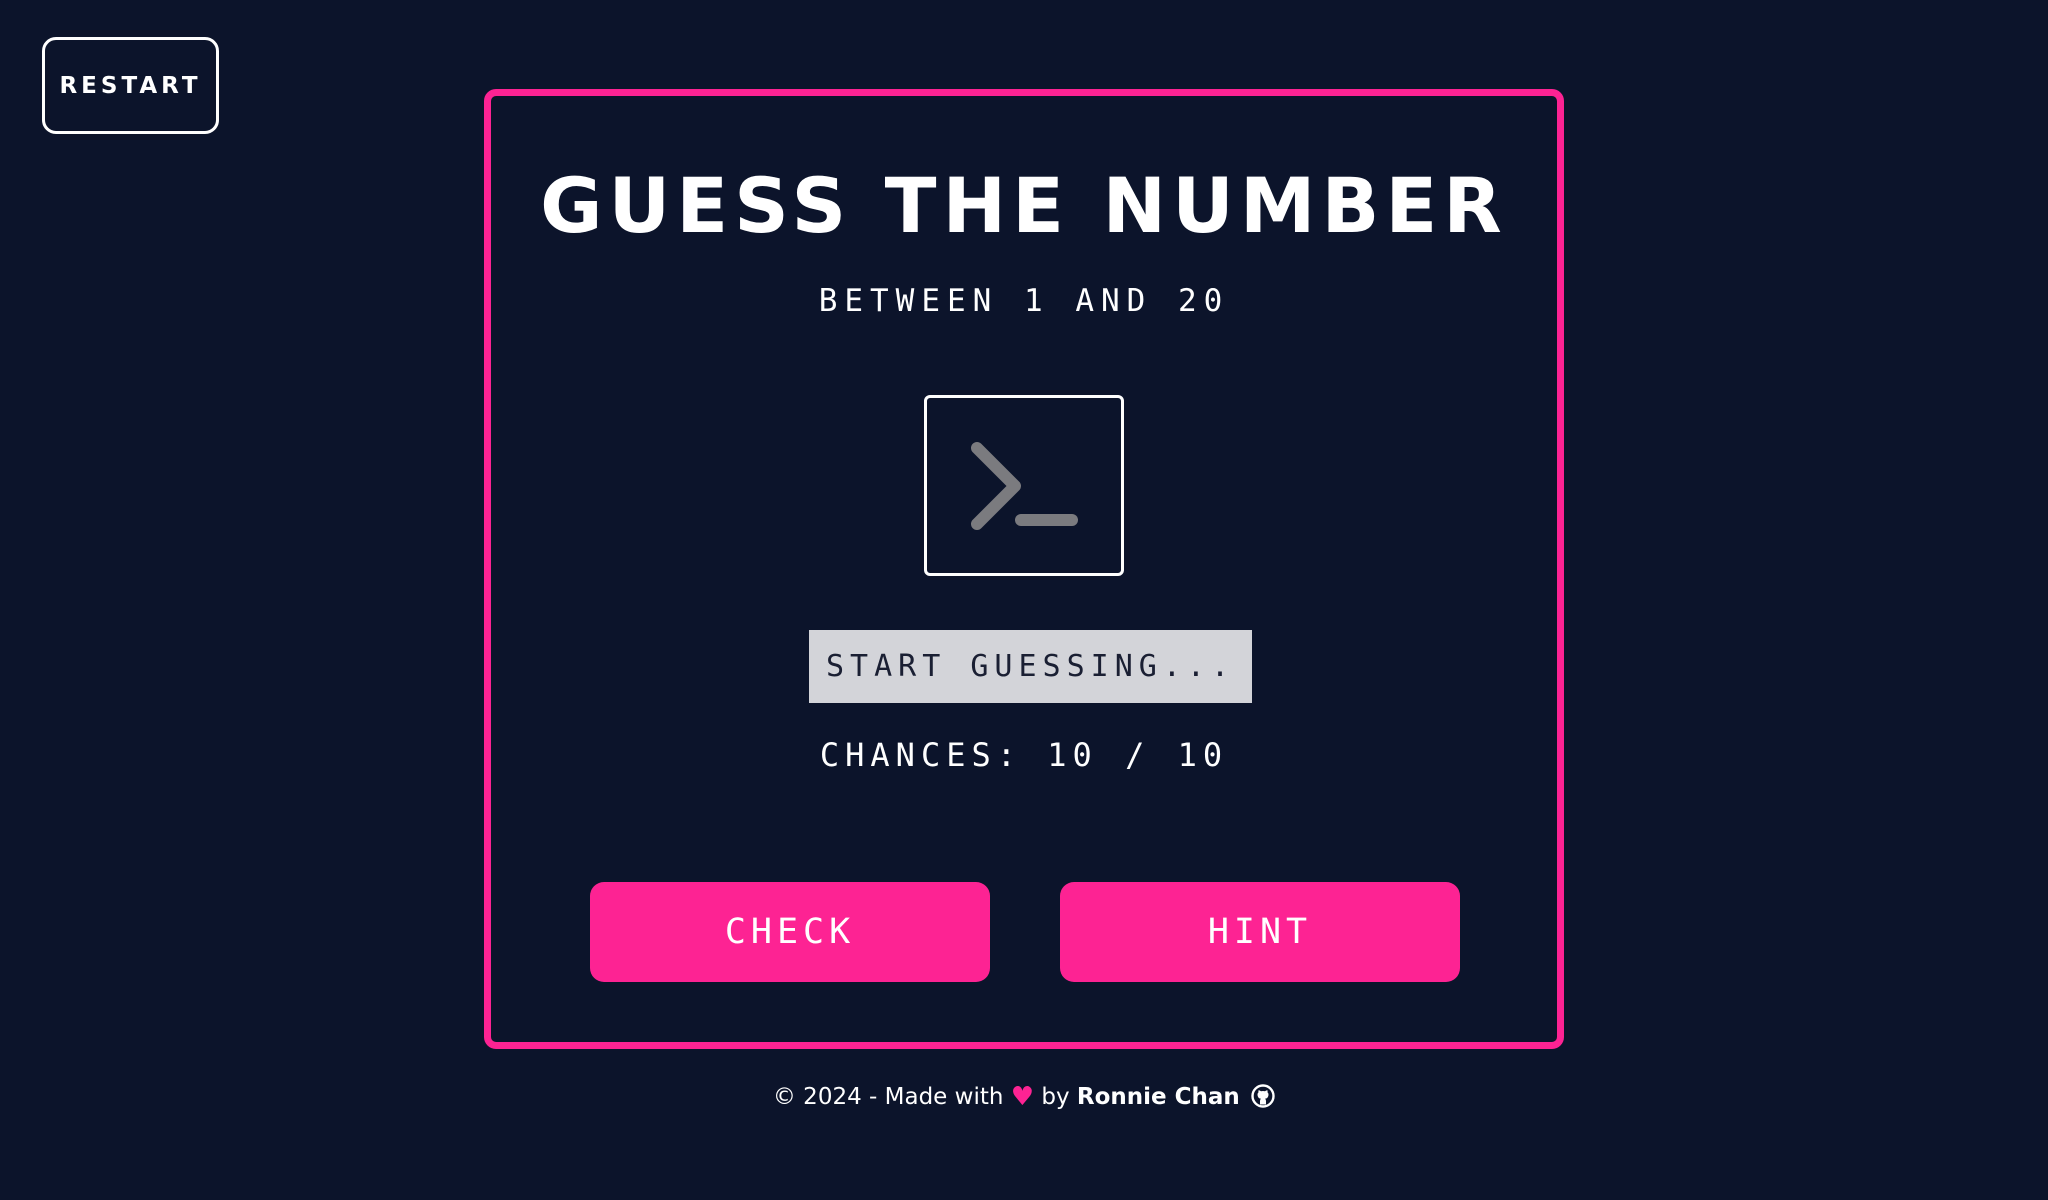 The height and width of the screenshot is (1200, 2048). I want to click on github-icon, so click(1263, 1101).